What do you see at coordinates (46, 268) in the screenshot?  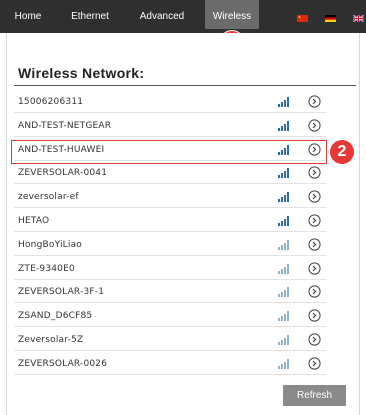 I see `network-ssid: ZTE-9340E0` at bounding box center [46, 268].